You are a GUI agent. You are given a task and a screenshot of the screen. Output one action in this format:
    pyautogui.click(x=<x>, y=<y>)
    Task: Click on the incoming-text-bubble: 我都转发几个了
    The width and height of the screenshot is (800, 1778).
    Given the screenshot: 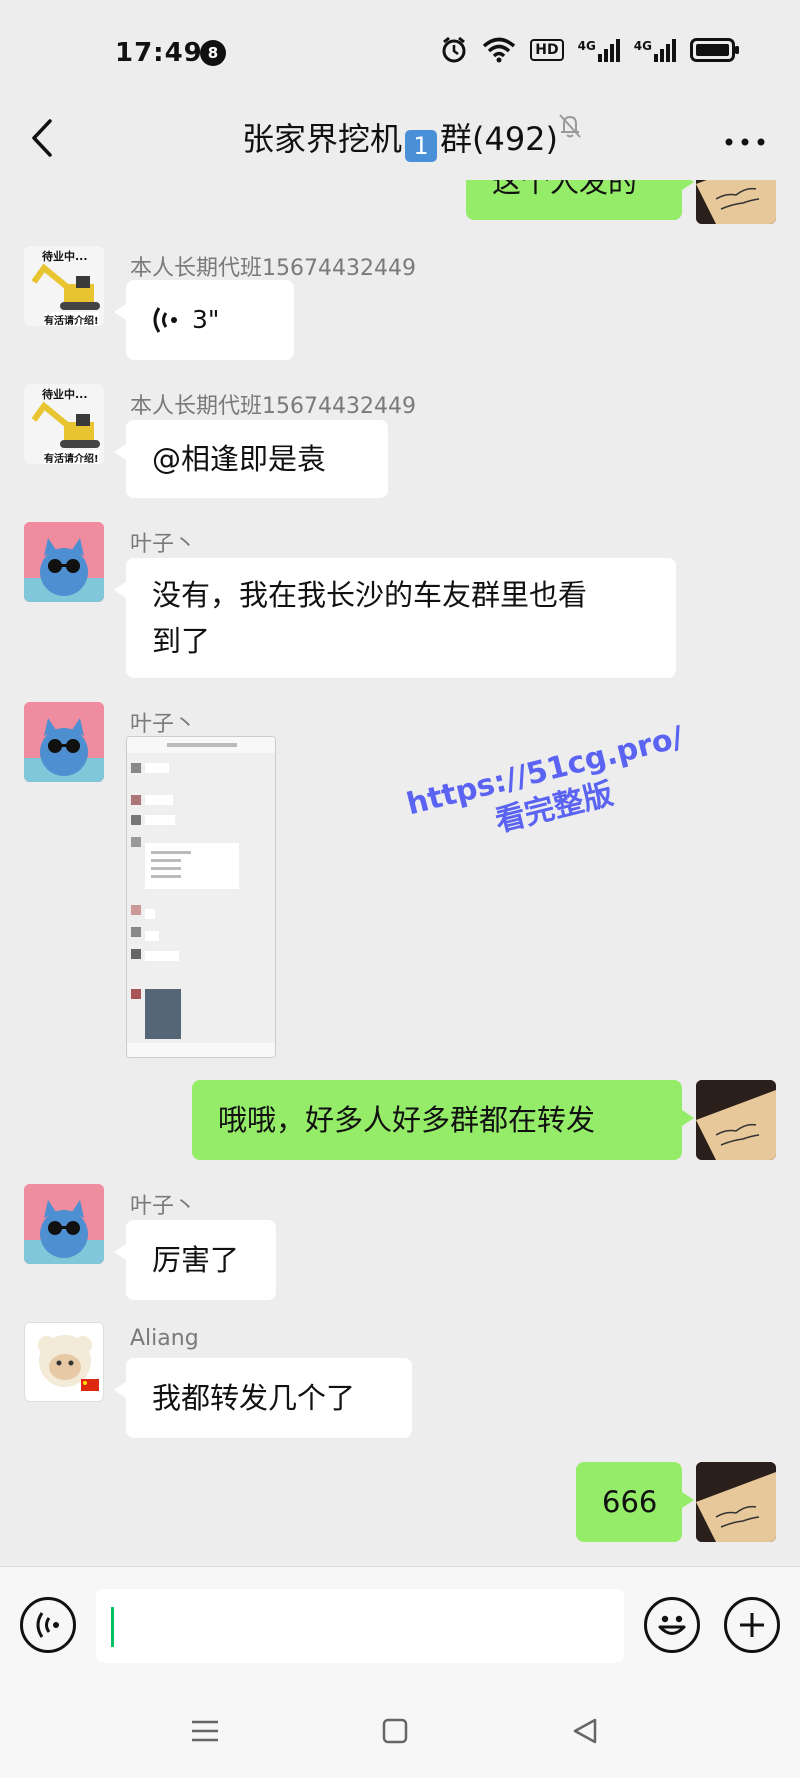 What is the action you would take?
    pyautogui.click(x=263, y=1398)
    